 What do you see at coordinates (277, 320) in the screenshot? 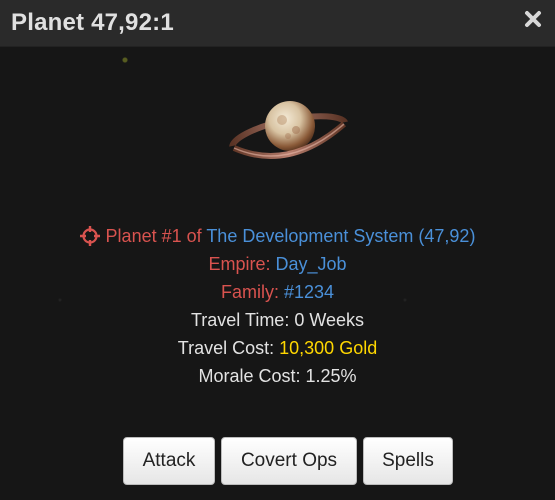
I see `travel-time: Travel Time: 0 Weeks` at bounding box center [277, 320].